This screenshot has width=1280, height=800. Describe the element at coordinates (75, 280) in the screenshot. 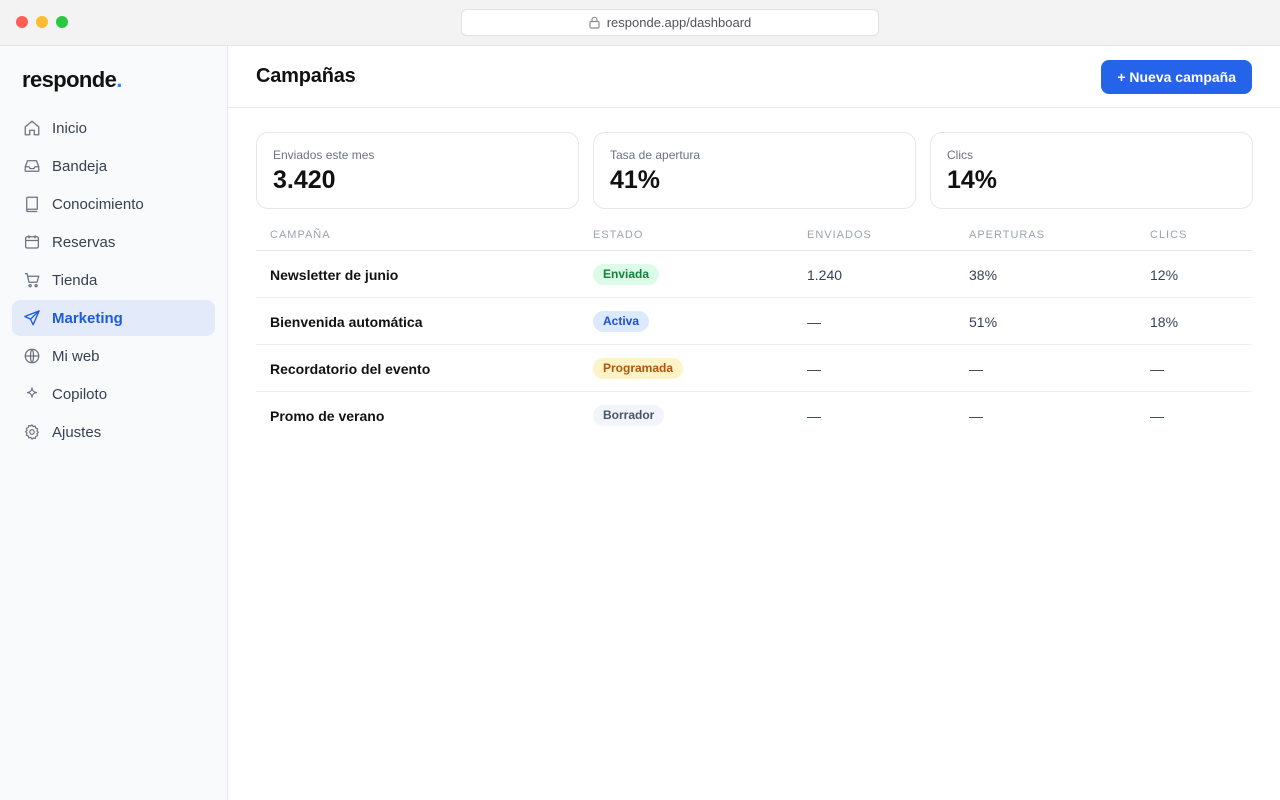

I see `sidebar-item-label: Tienda` at that location.